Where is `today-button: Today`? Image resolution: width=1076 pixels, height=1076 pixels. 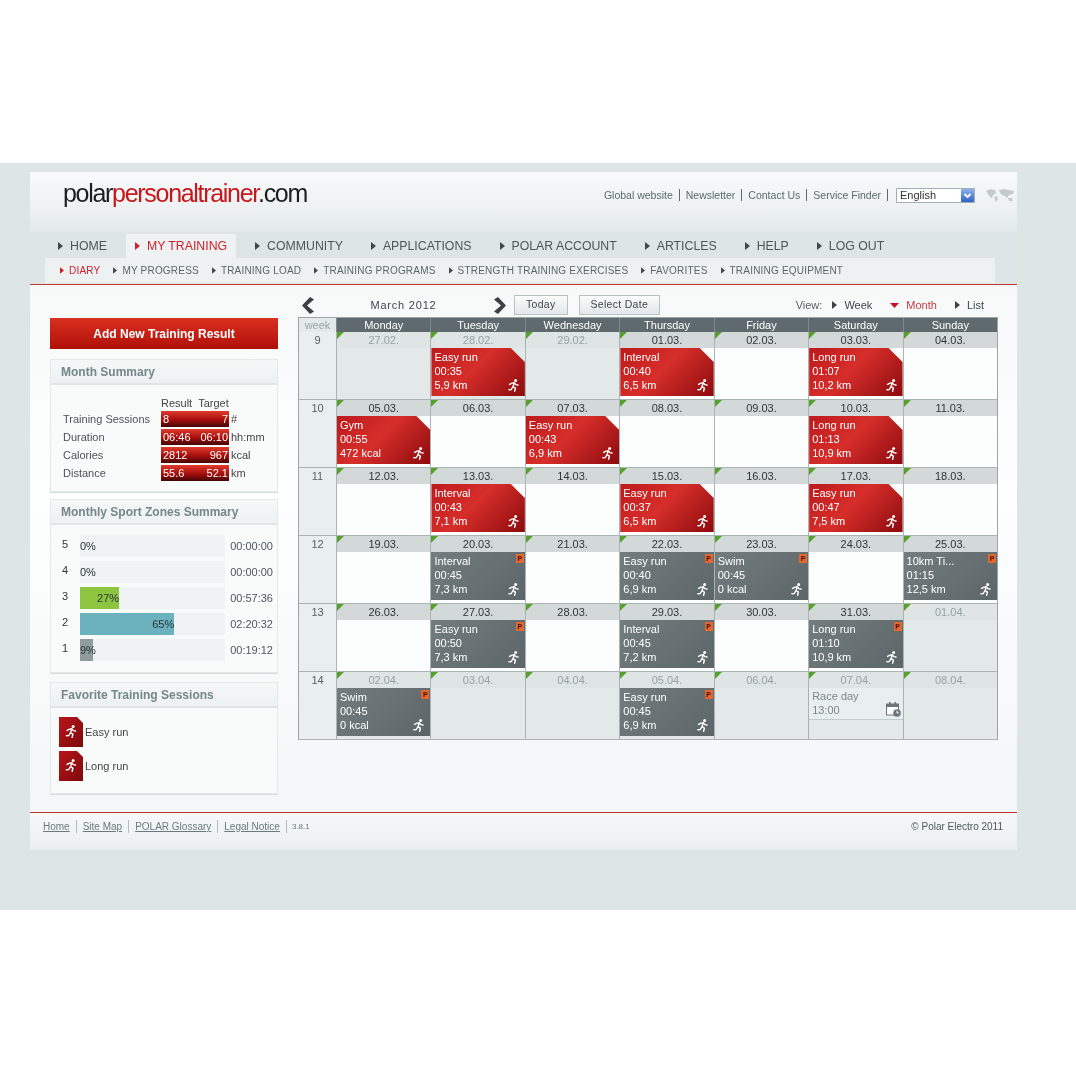 today-button: Today is located at coordinates (541, 305).